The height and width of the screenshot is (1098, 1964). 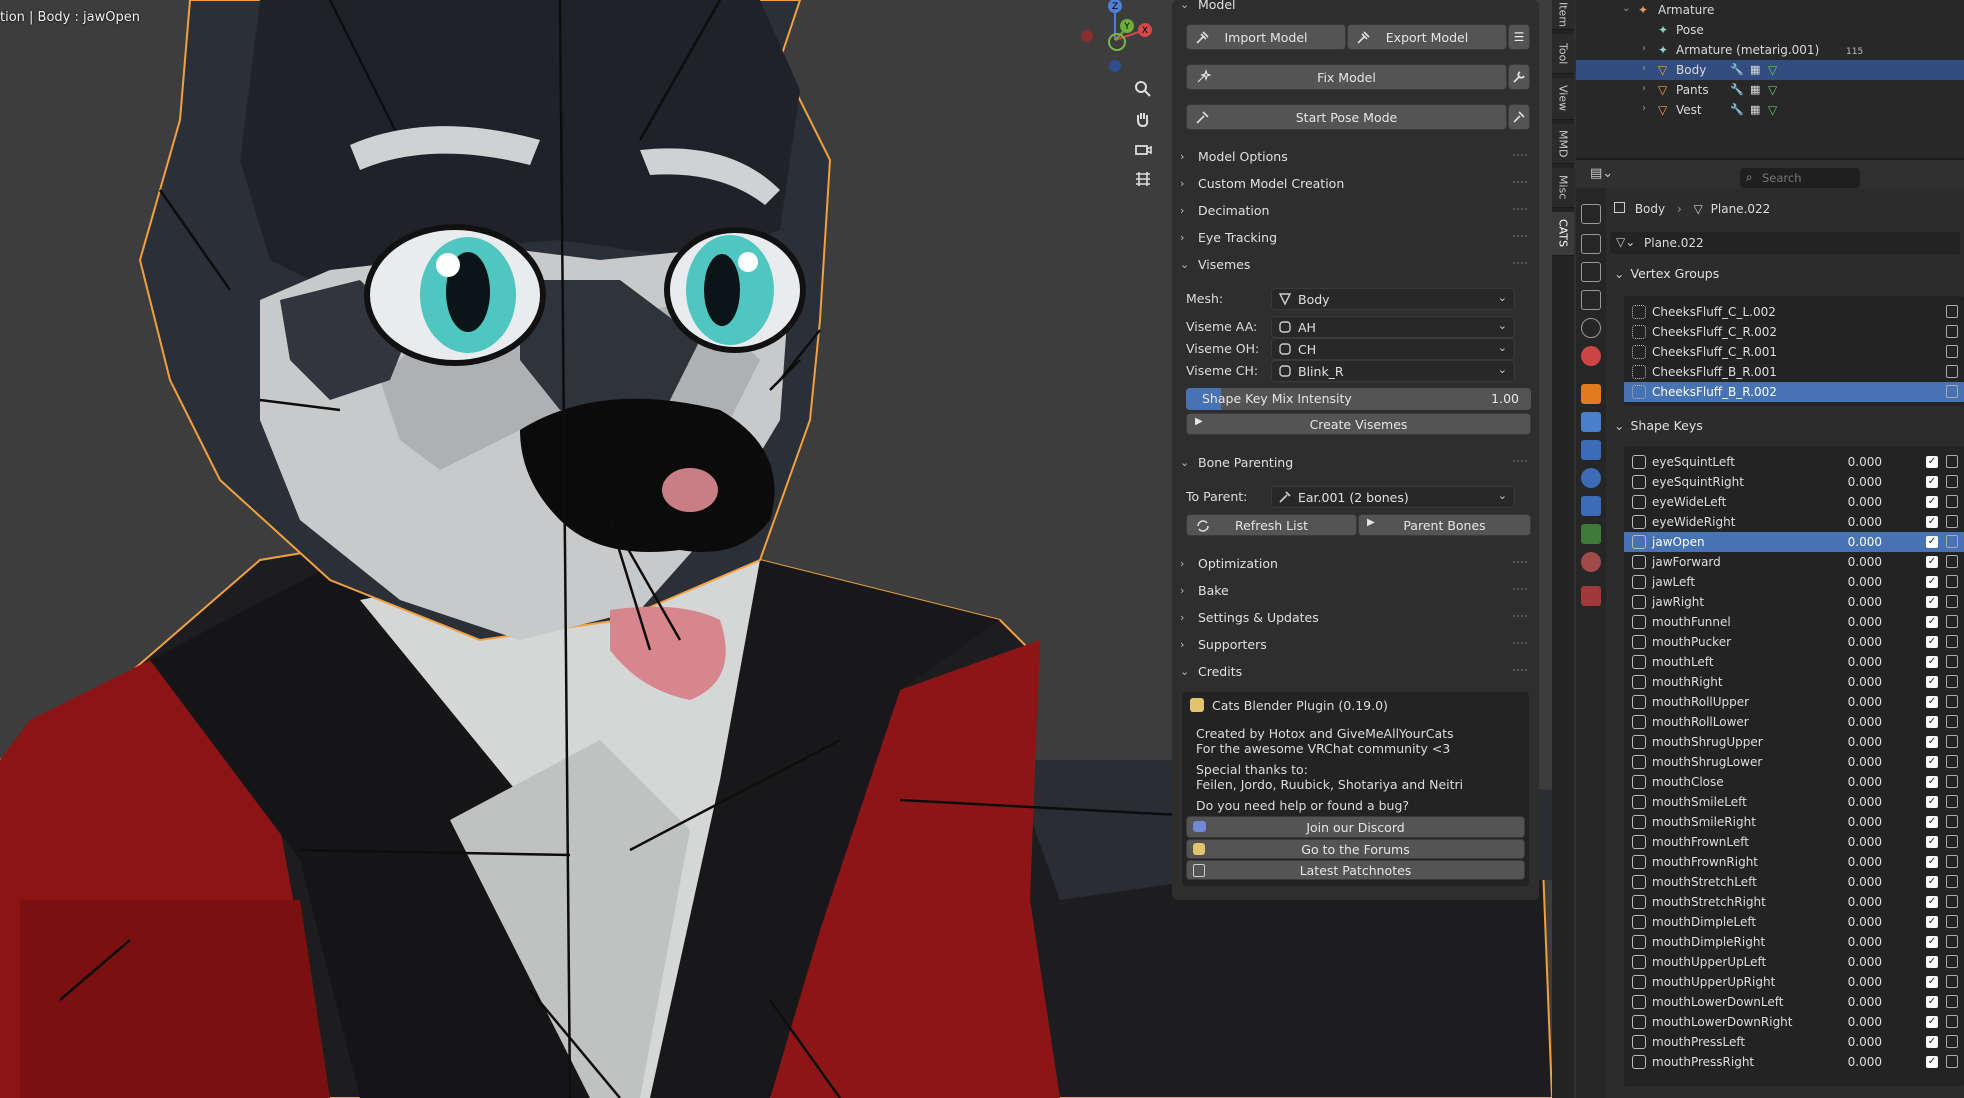 What do you see at coordinates (1794, 862) in the screenshot?
I see `shape-key-row: mouthFrownRight 0.000 ✓` at bounding box center [1794, 862].